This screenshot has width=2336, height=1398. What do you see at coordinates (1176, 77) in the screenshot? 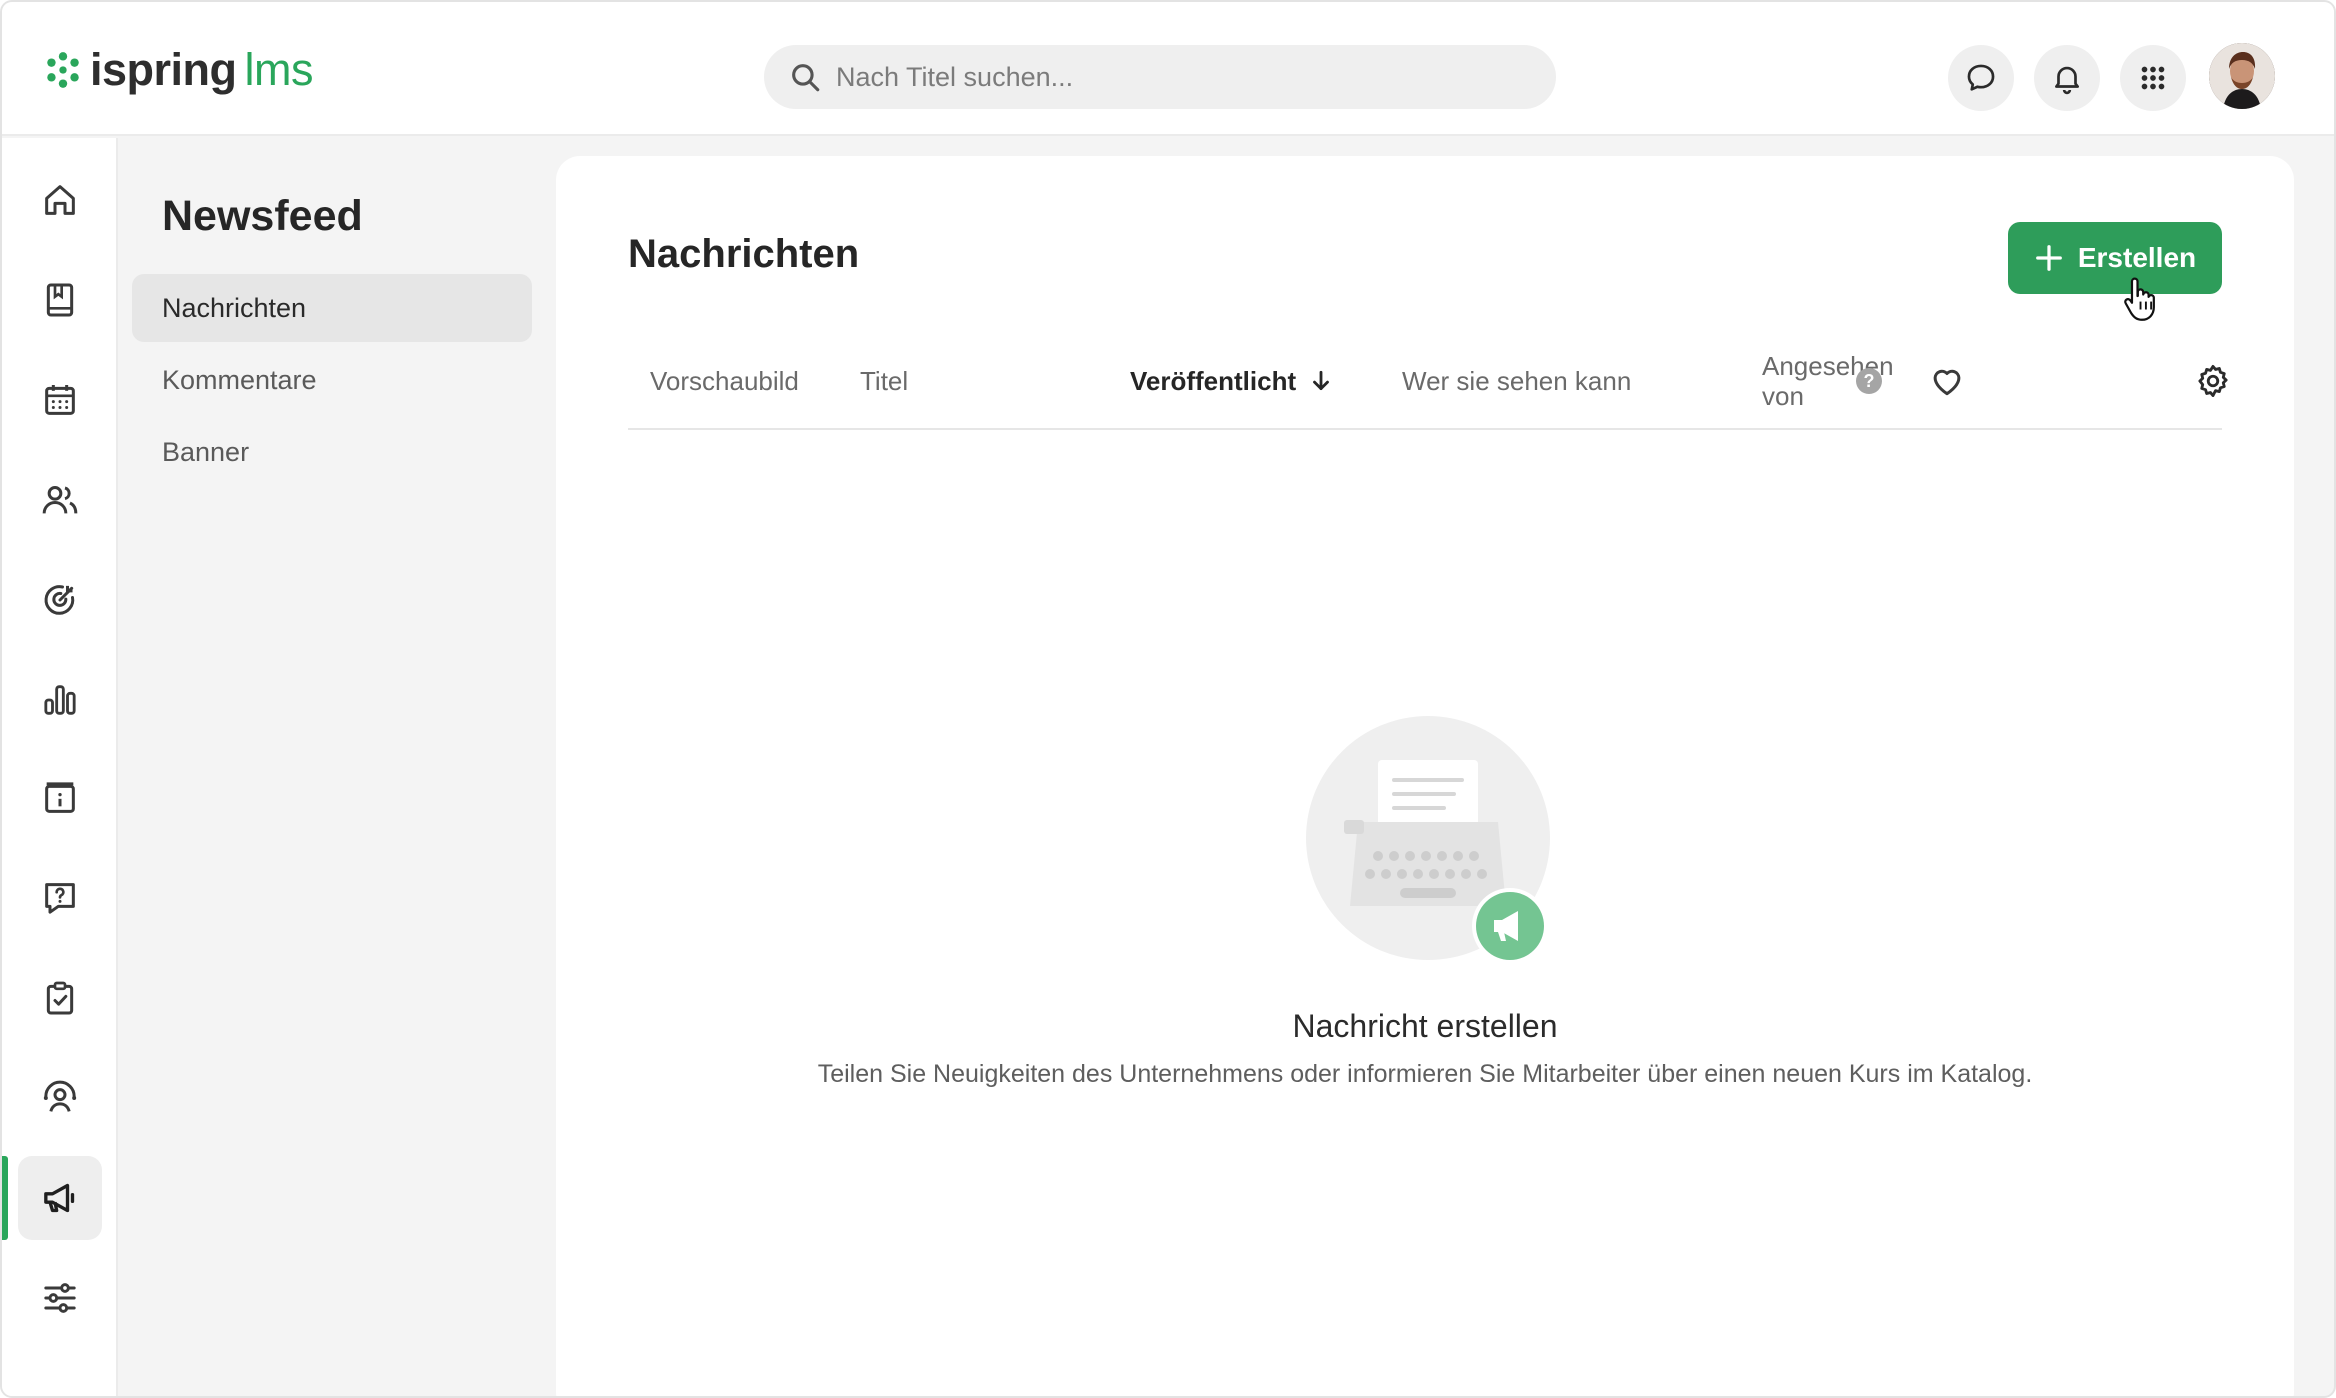
I see `search-input` at bounding box center [1176, 77].